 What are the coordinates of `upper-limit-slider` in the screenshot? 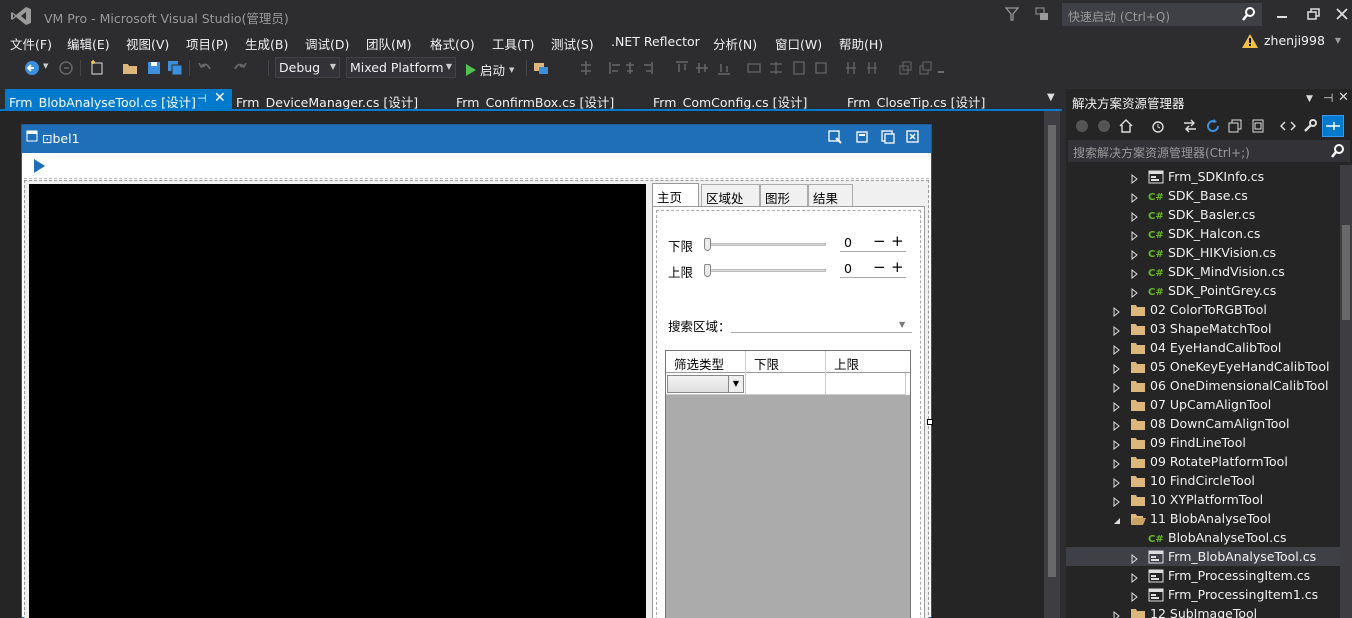 It's located at (765, 270).